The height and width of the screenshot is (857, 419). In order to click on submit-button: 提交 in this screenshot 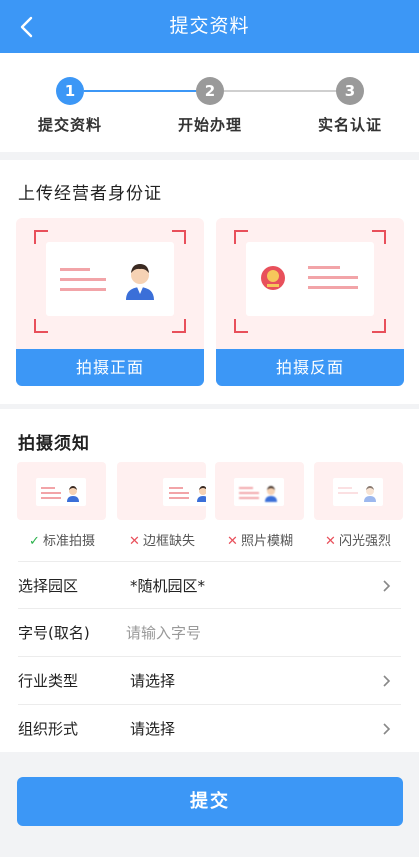, I will do `click(210, 801)`.